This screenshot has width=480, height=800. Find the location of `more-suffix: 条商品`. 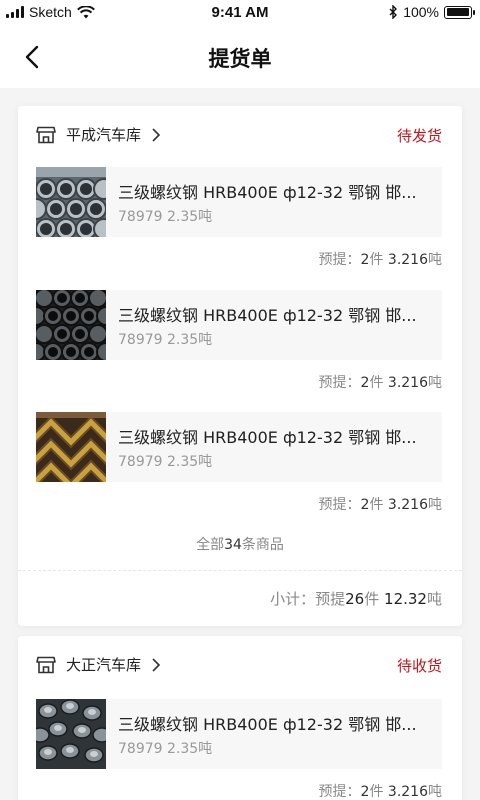

more-suffix: 条商品 is located at coordinates (262, 545).